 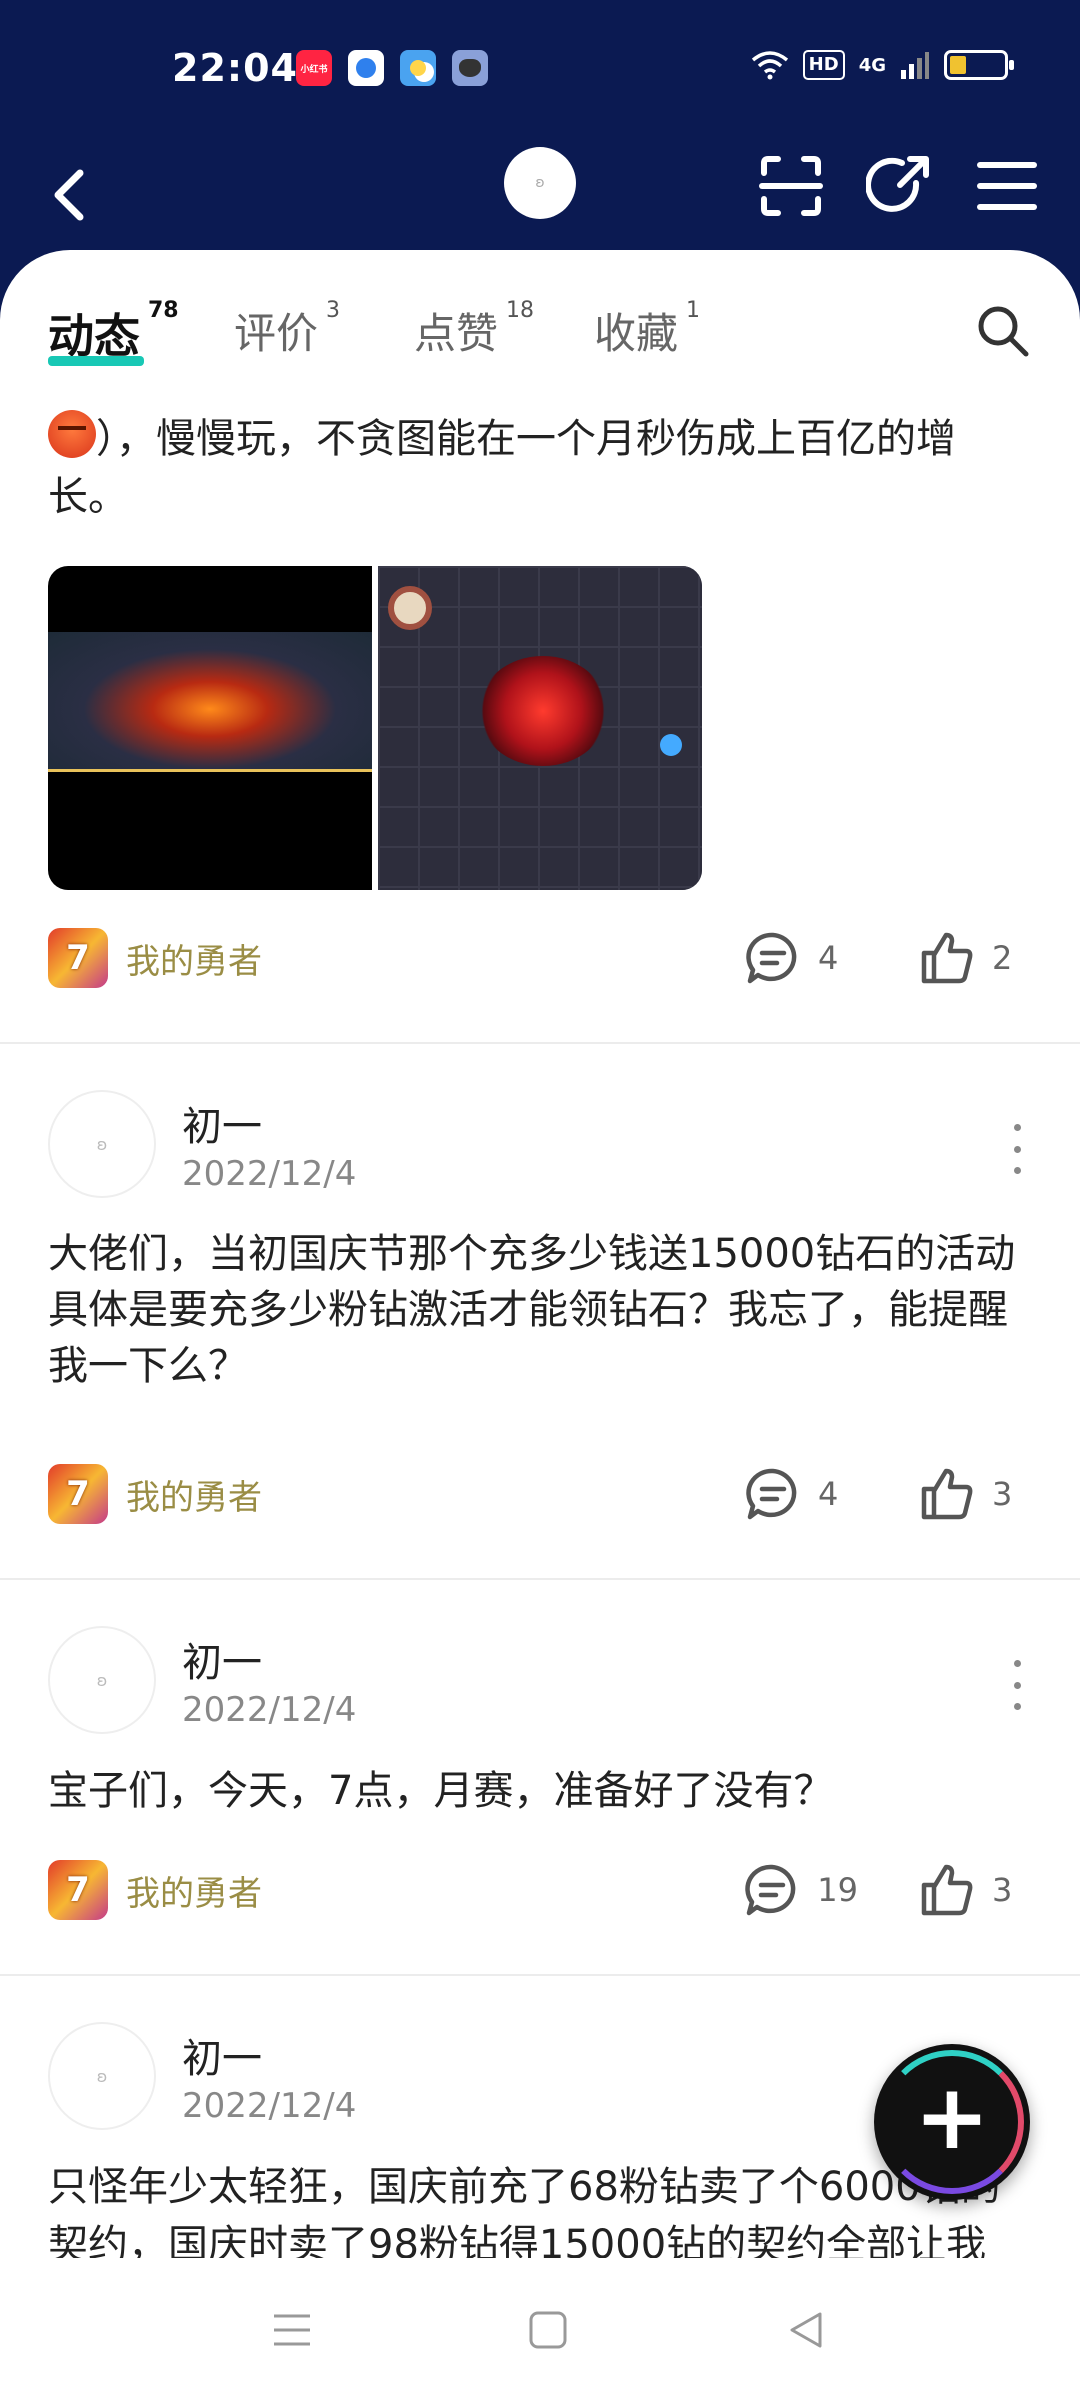 I want to click on weather-icon, so click(x=418, y=68).